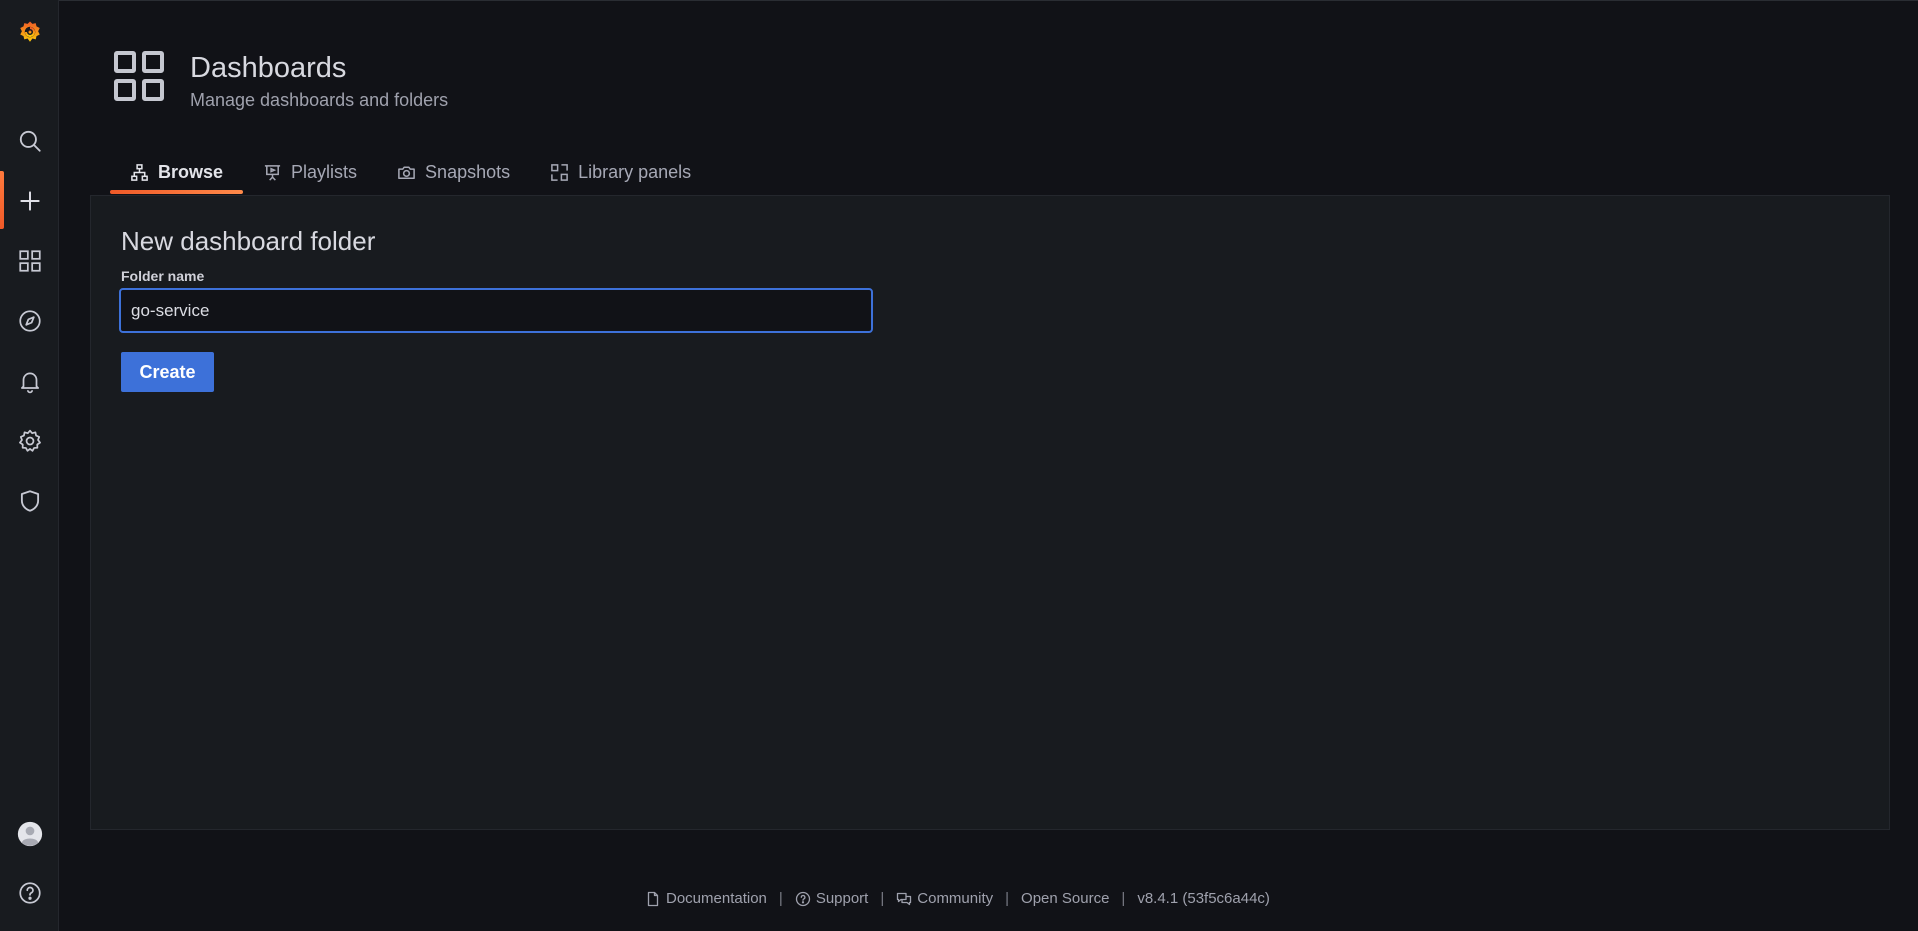  What do you see at coordinates (468, 171) in the screenshot?
I see `tab-label: Snapshots` at bounding box center [468, 171].